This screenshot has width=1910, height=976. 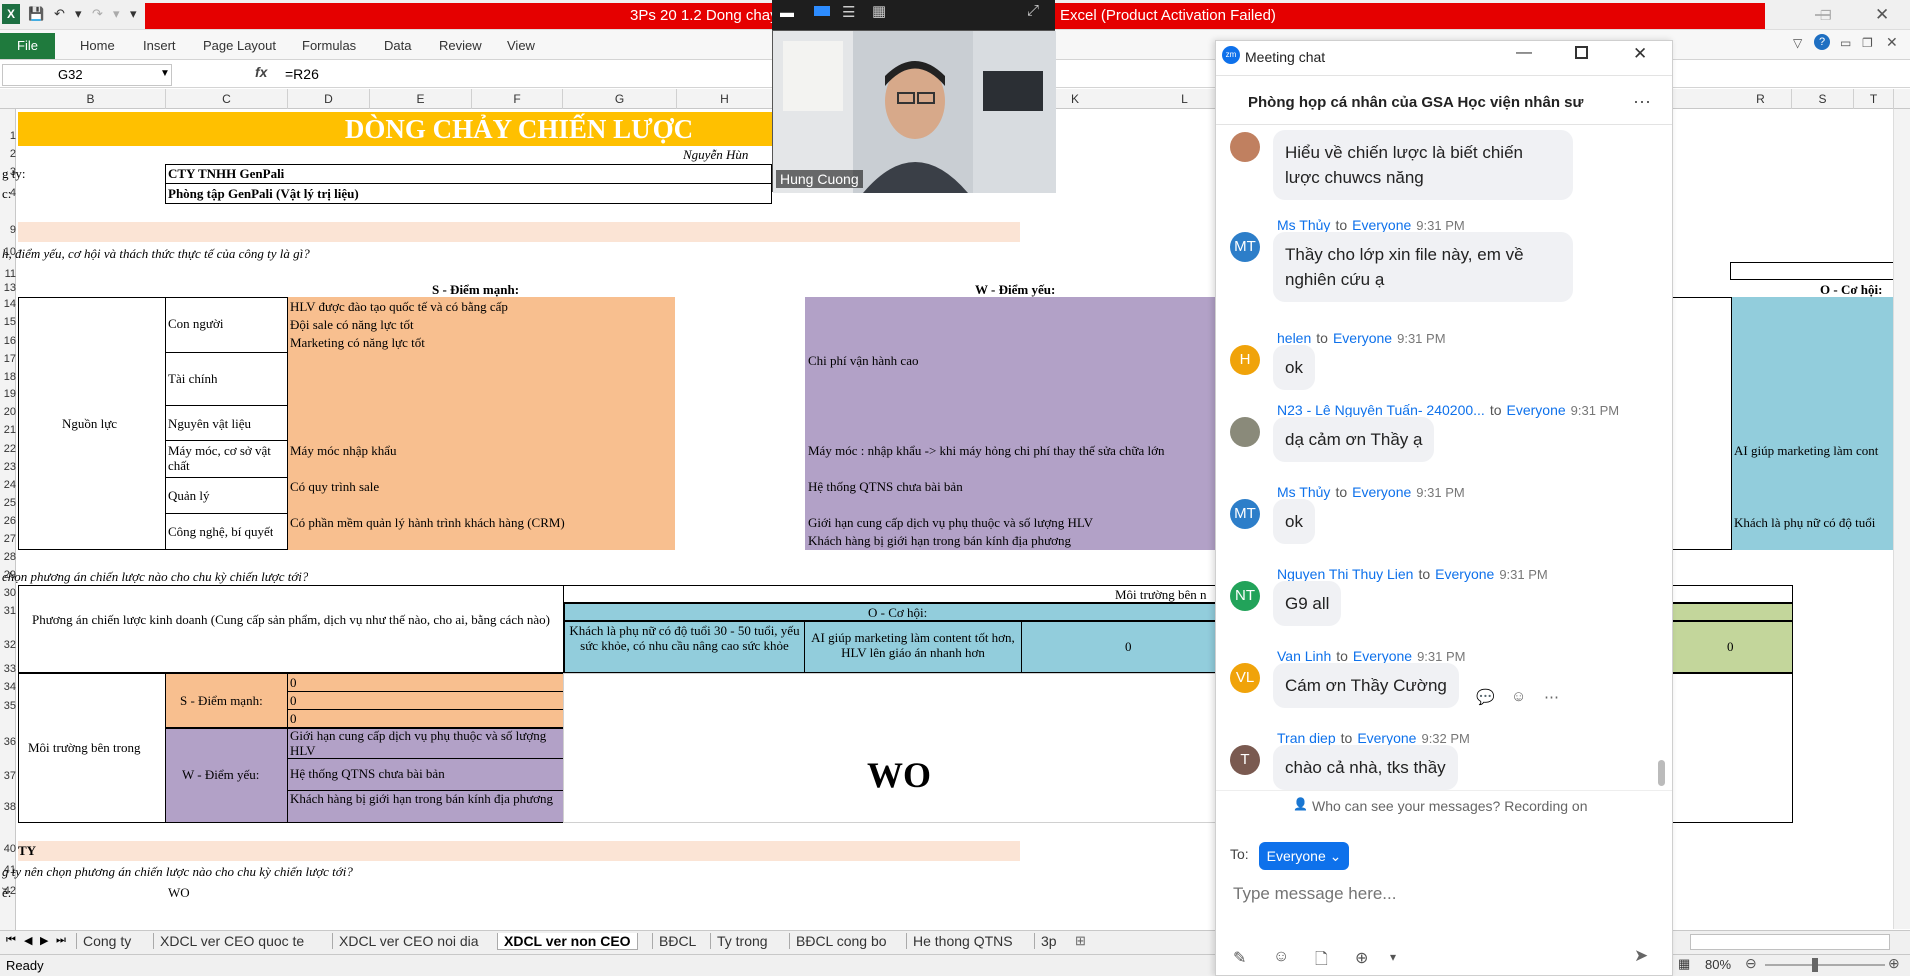 What do you see at coordinates (1080, 941) in the screenshot?
I see `new-sheet-icon: ⊞` at bounding box center [1080, 941].